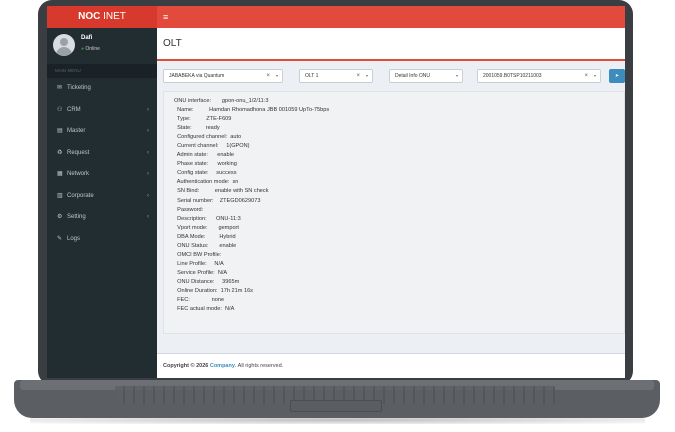 Image resolution: width=675 pixels, height=432 pixels. What do you see at coordinates (199, 263) in the screenshot?
I see `info-line: Line Profile: N/A` at bounding box center [199, 263].